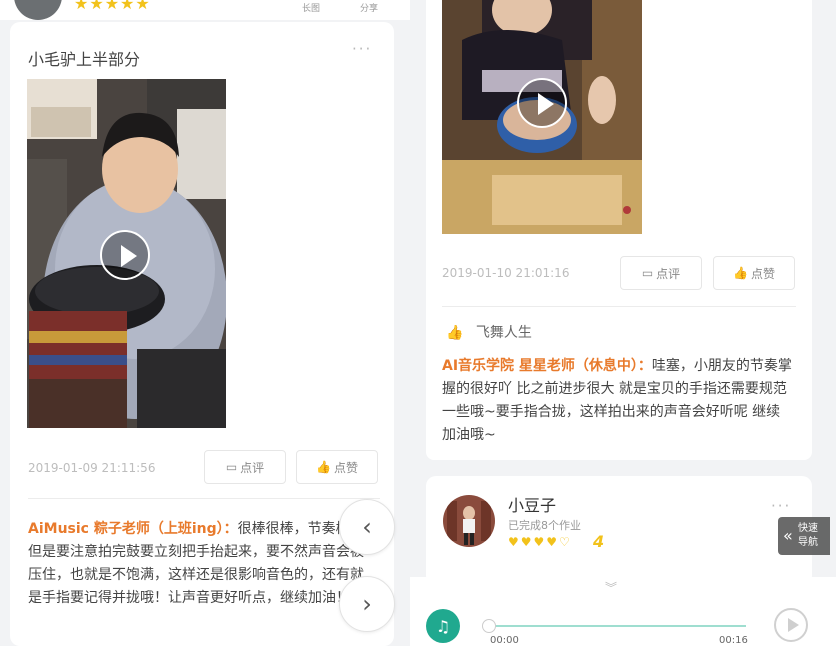 The height and width of the screenshot is (646, 836). Describe the element at coordinates (311, 7) in the screenshot. I see `long-image-button: 长图` at that location.